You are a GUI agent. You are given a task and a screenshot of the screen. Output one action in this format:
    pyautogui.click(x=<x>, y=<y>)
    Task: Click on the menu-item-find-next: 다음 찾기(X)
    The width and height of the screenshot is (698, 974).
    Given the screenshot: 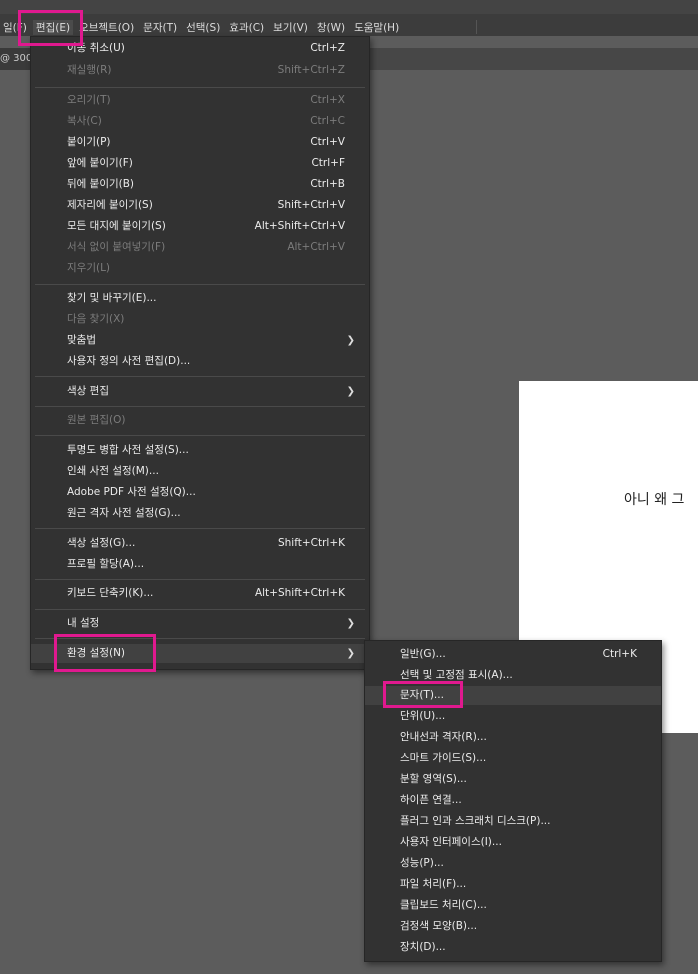 What is the action you would take?
    pyautogui.click(x=200, y=319)
    